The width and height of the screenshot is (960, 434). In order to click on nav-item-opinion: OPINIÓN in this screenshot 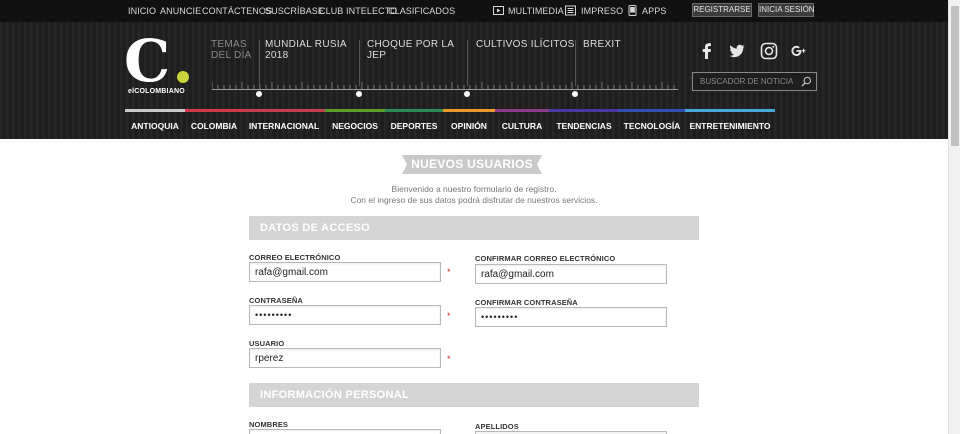, I will do `click(469, 124)`.